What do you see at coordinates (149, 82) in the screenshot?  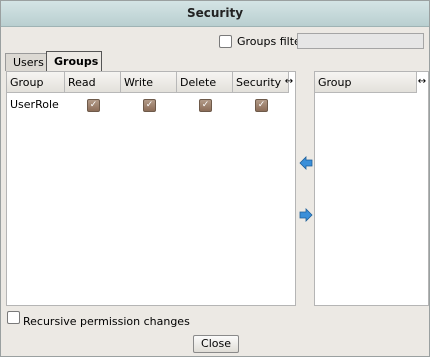 I see `column-header-write: Write` at bounding box center [149, 82].